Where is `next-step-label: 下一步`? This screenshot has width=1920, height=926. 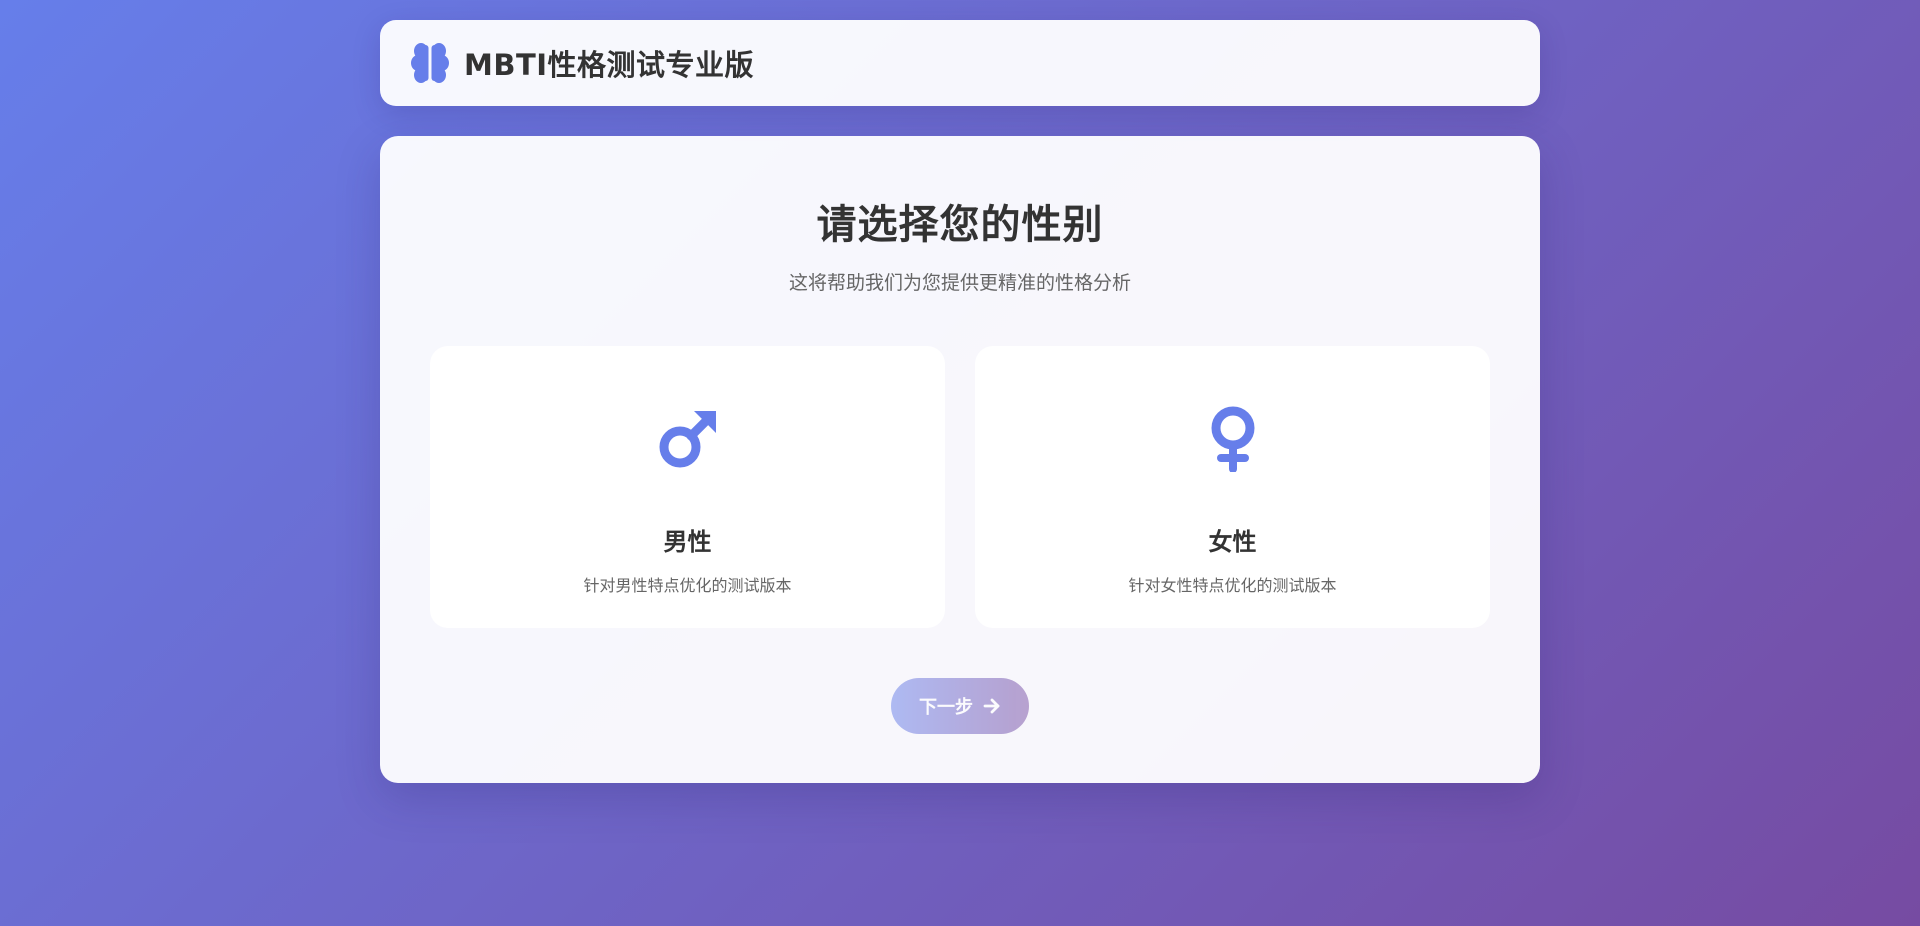 next-step-label: 下一步 is located at coordinates (946, 707).